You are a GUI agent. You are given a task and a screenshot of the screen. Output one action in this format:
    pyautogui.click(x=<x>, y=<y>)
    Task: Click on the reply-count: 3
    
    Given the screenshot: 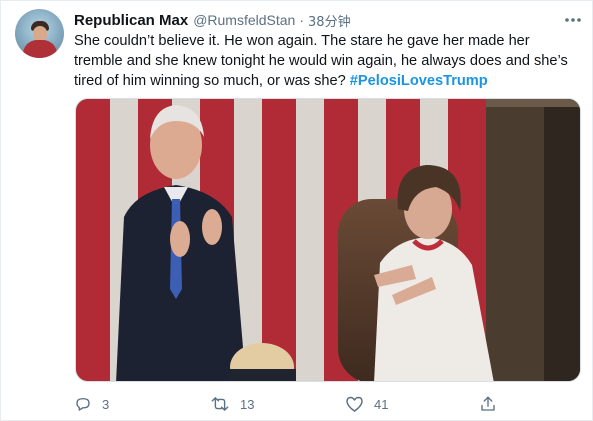 What is the action you would take?
    pyautogui.click(x=106, y=404)
    